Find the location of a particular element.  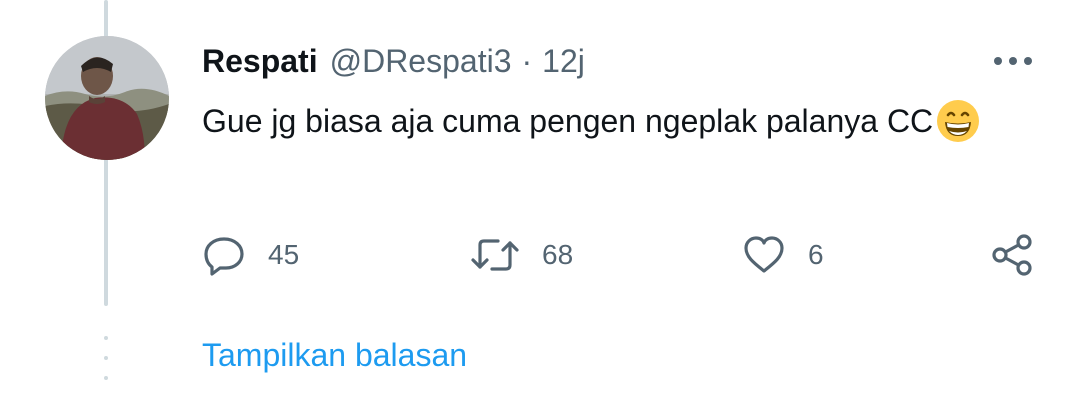

more-options-button is located at coordinates (1013, 61).